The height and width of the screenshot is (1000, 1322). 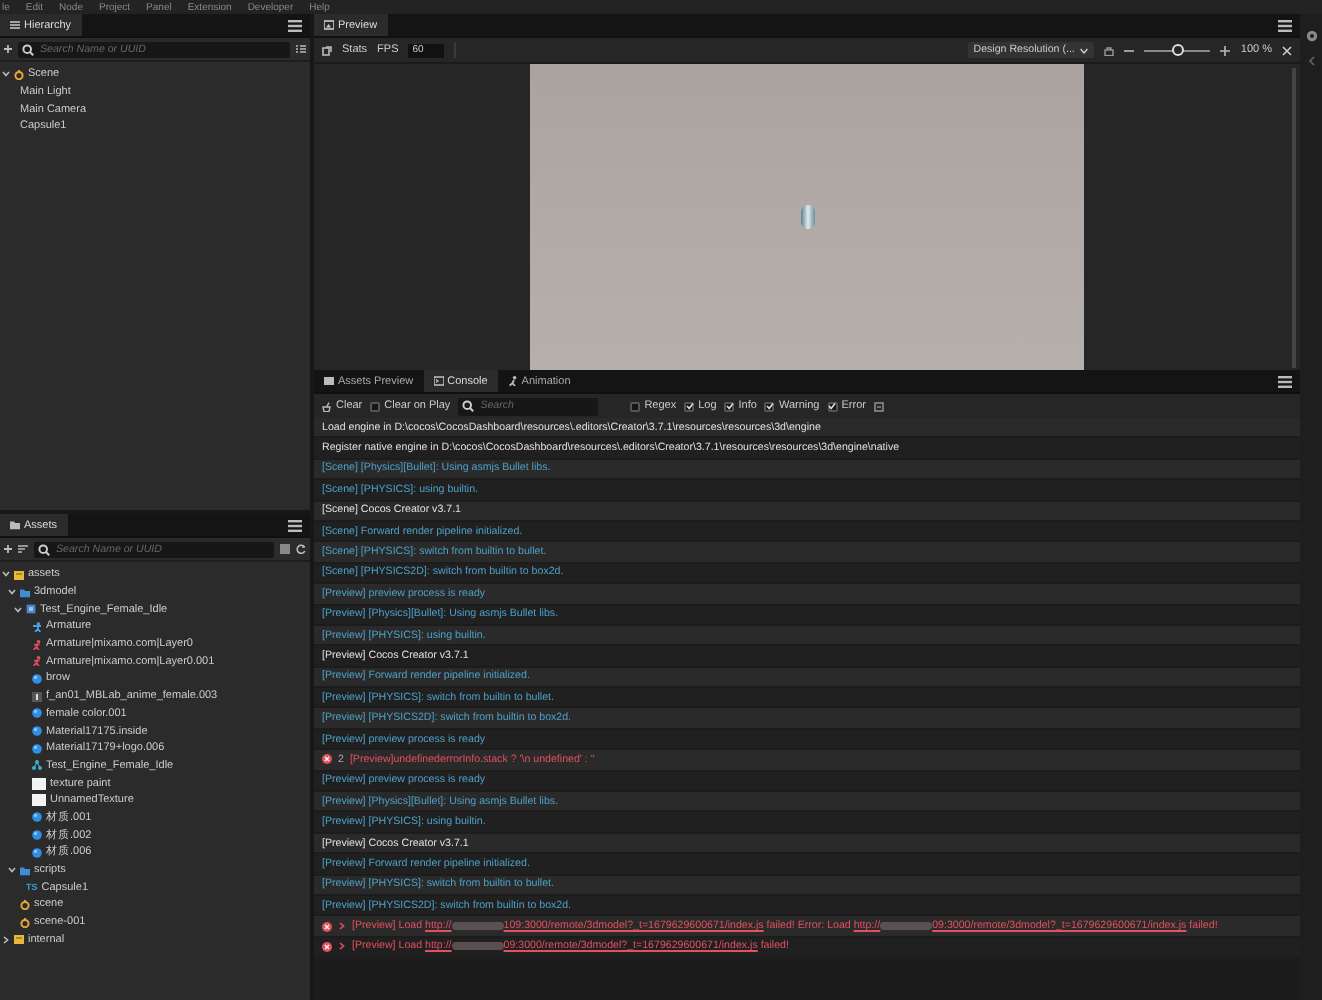 I want to click on lock-icon, so click(x=1109, y=50).